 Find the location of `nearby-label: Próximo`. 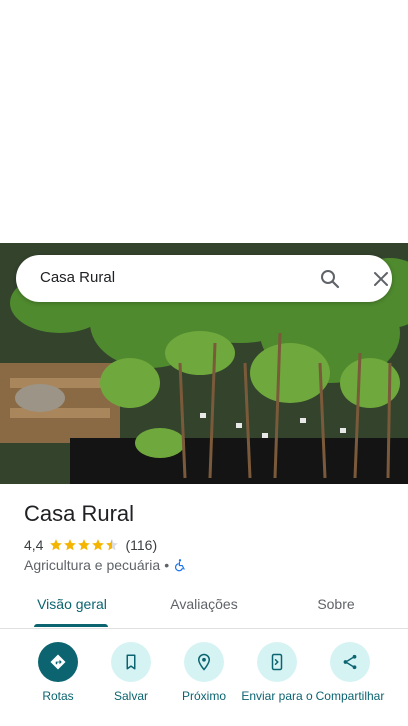

nearby-label: Próximo is located at coordinates (203, 696).